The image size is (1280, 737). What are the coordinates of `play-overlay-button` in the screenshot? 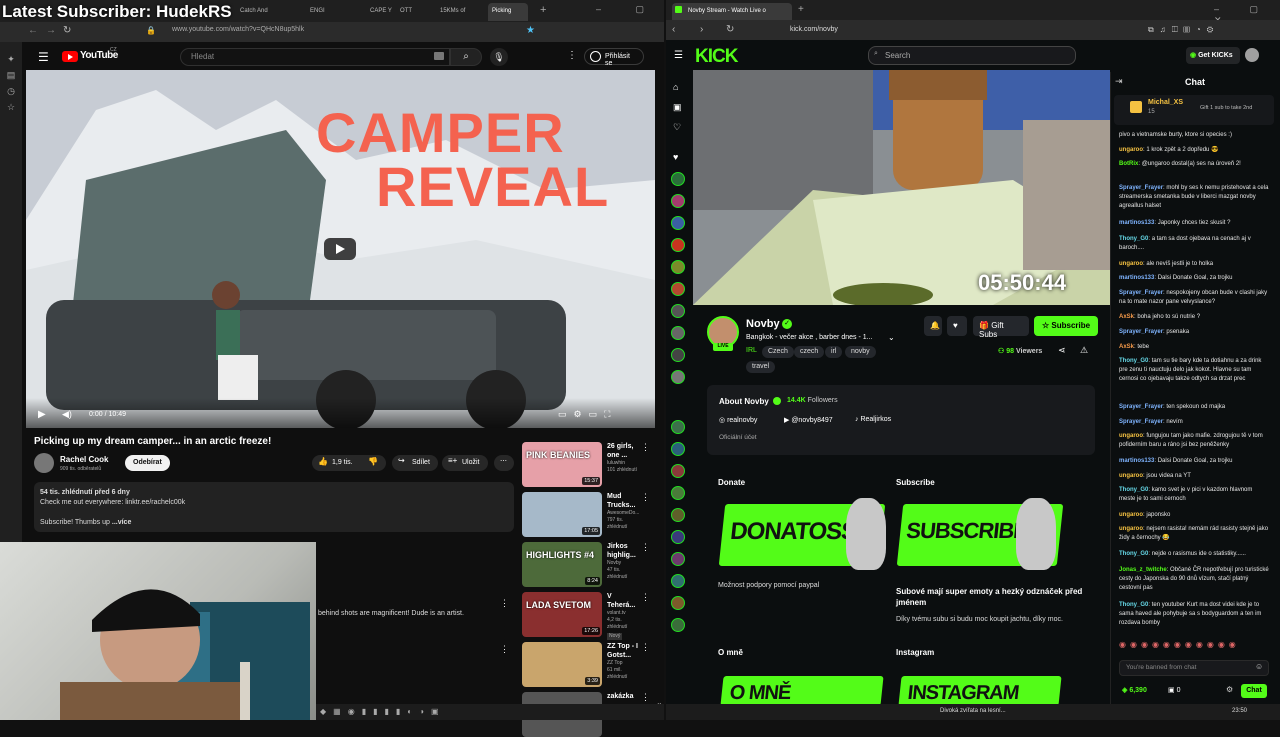 It's located at (340, 249).